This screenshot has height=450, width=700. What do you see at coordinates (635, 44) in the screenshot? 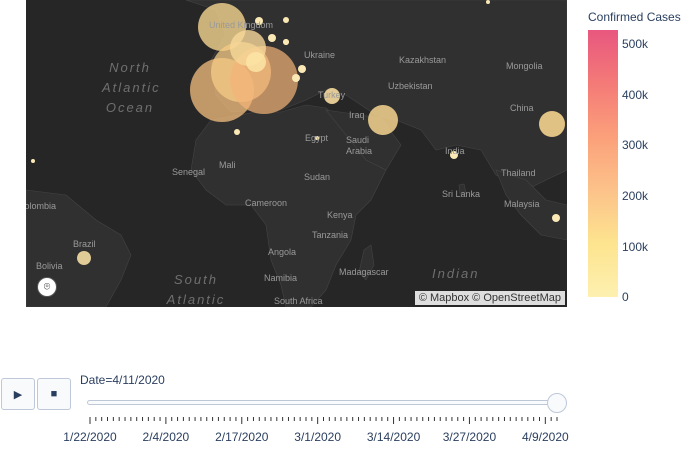
I see `colorbar-tick-500k: 500k` at bounding box center [635, 44].